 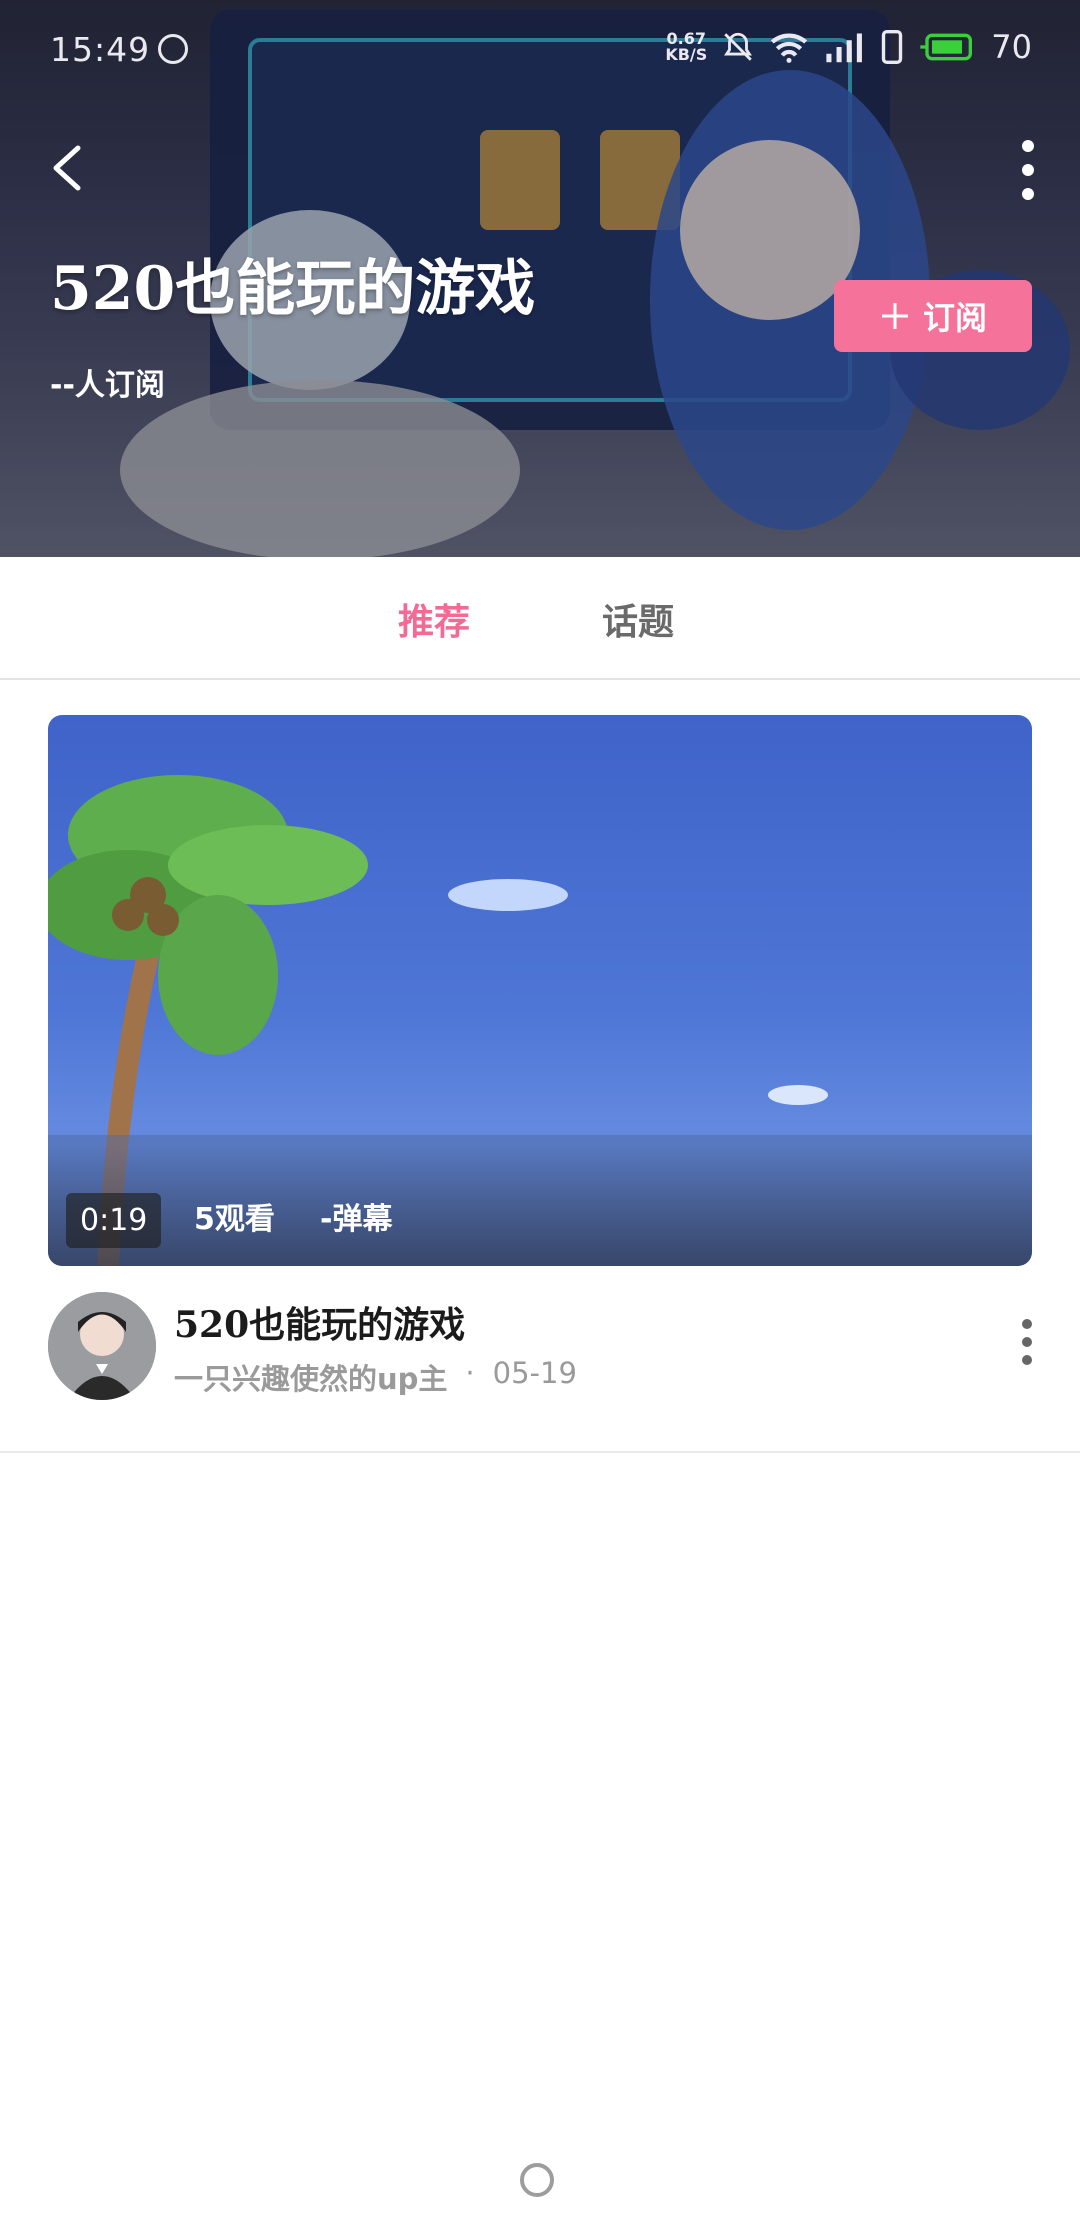 I want to click on subscriber-count: --人订阅, so click(x=107, y=385).